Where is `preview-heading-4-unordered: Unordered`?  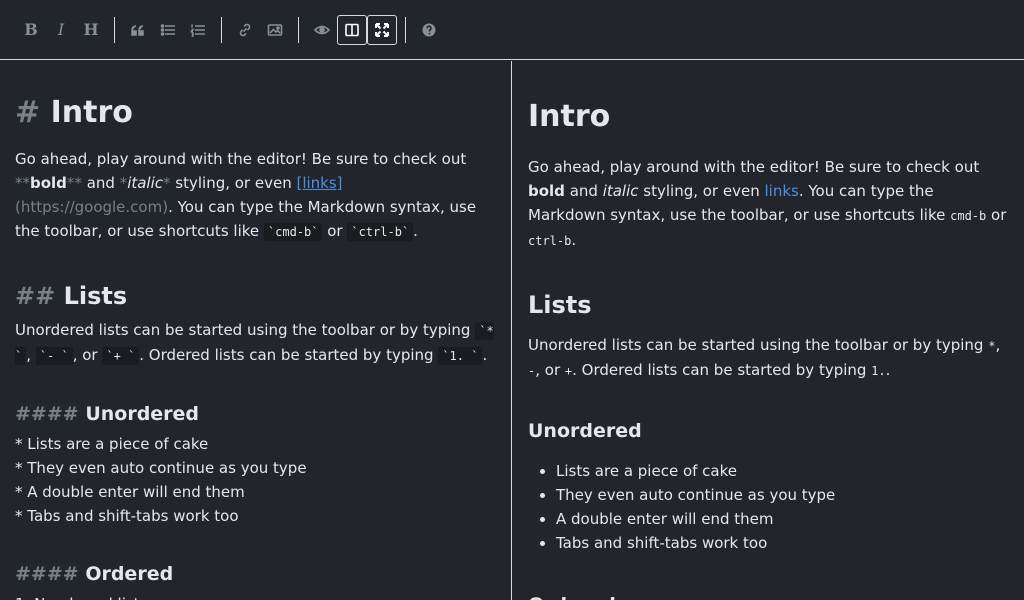 preview-heading-4-unordered: Unordered is located at coordinates (585, 431).